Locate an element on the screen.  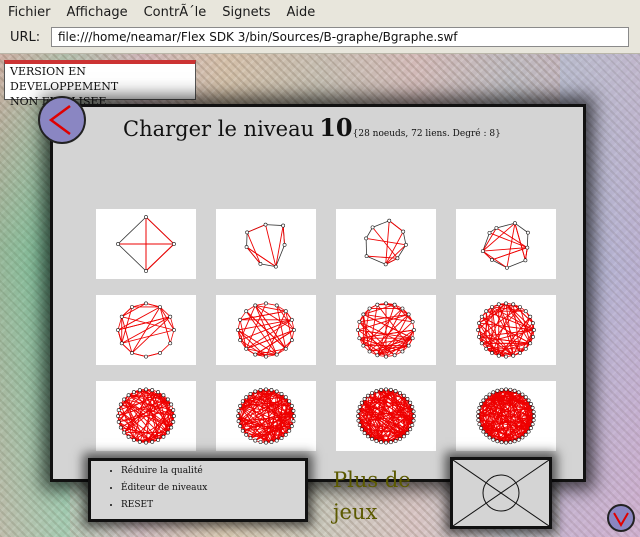
chevron-left-icon is located at coordinates (59, 120).